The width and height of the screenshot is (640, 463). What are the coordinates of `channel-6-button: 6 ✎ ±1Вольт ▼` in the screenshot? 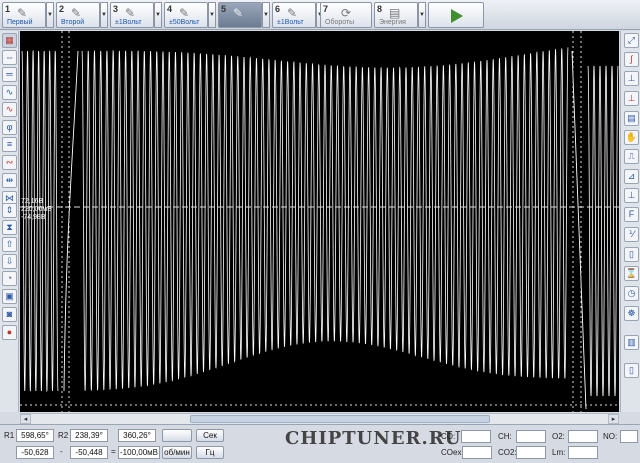 It's located at (298, 15).